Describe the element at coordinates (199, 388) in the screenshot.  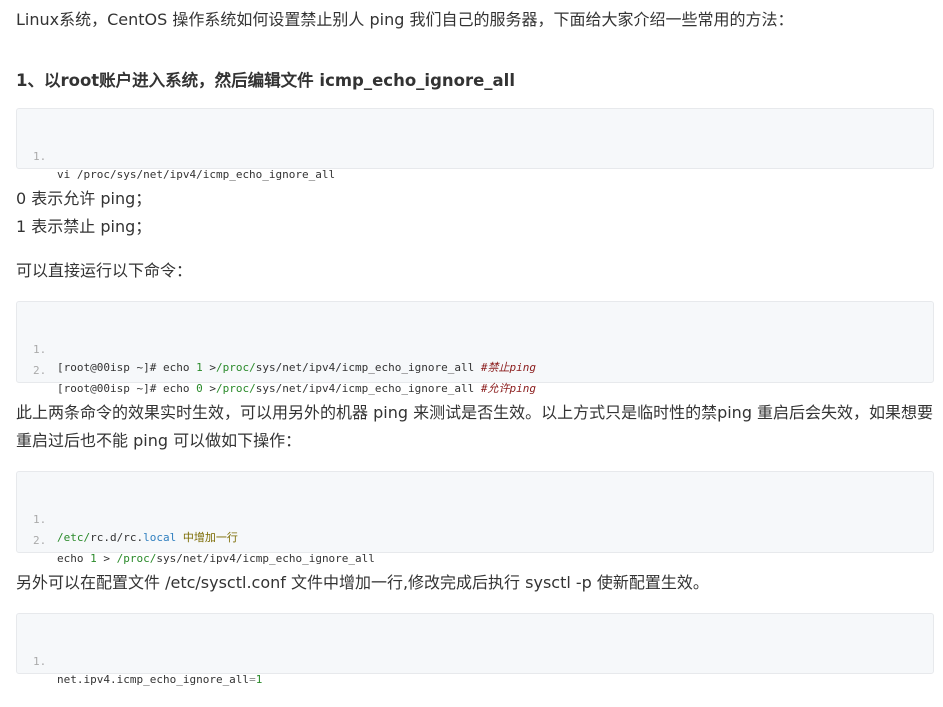
I see `code-value: 0` at that location.